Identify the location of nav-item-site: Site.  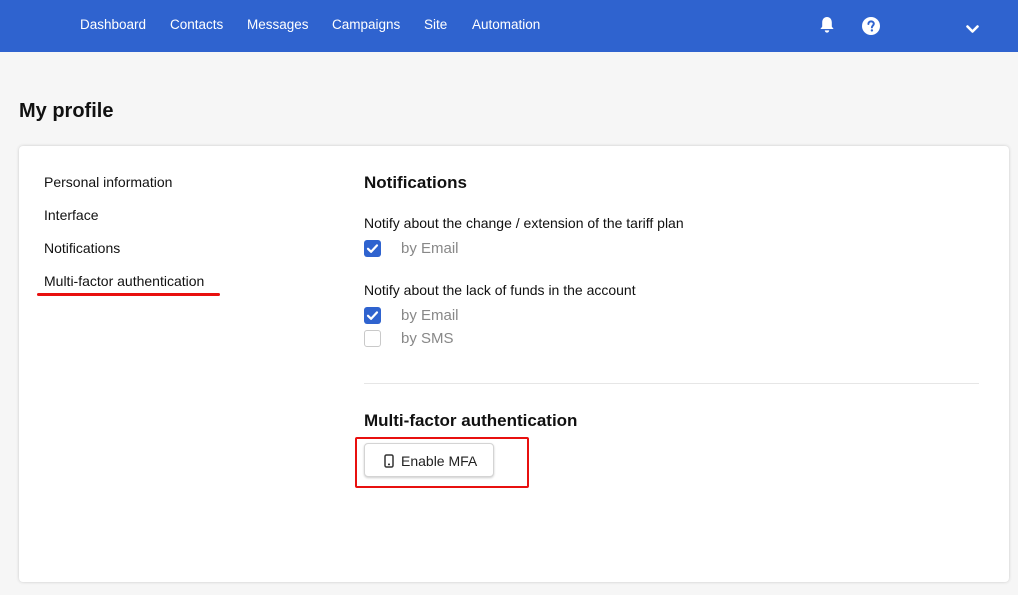
(435, 24).